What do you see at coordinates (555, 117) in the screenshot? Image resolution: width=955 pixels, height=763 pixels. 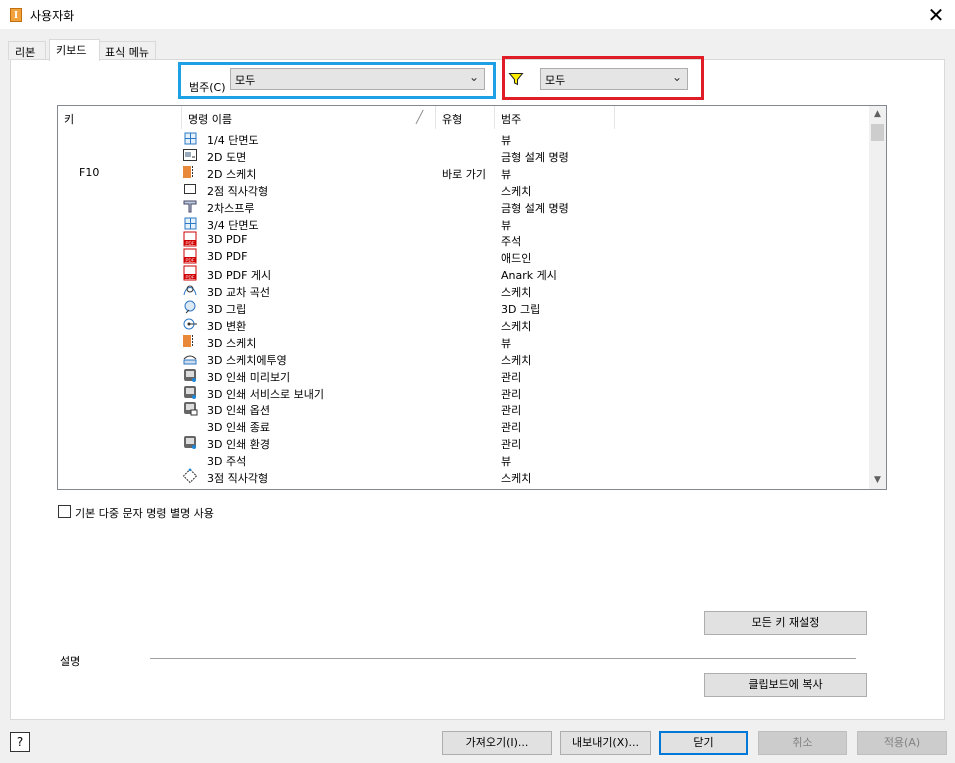 I see `column-header-category: 범주` at bounding box center [555, 117].